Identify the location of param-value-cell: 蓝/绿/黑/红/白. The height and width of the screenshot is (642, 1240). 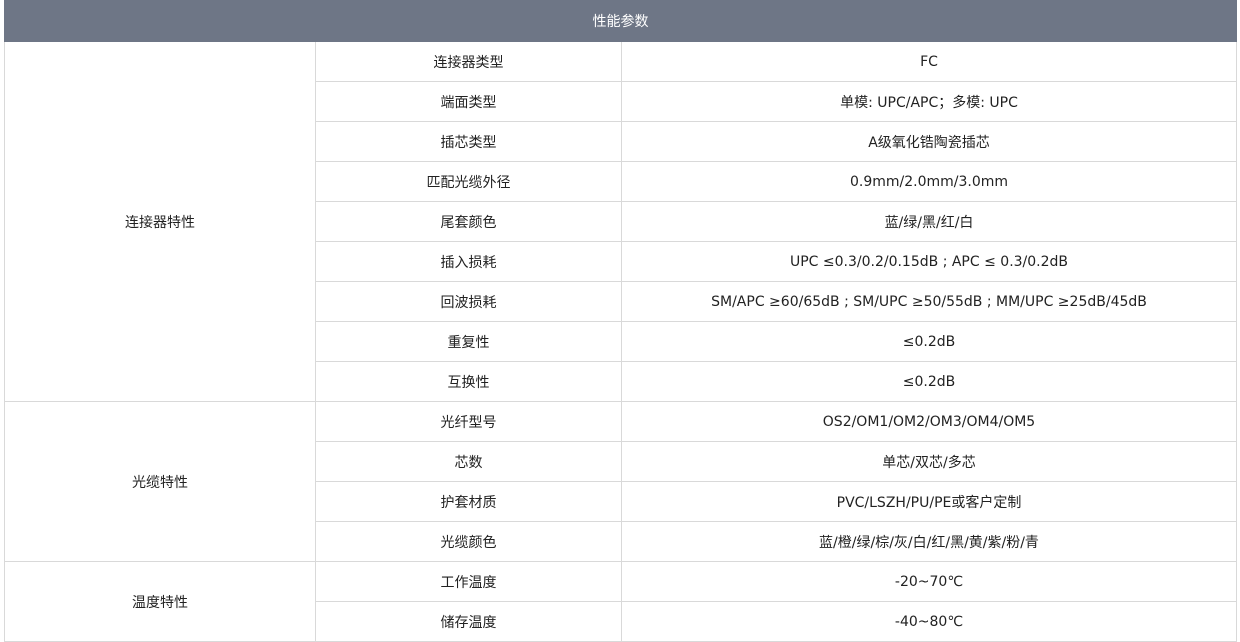
(929, 221).